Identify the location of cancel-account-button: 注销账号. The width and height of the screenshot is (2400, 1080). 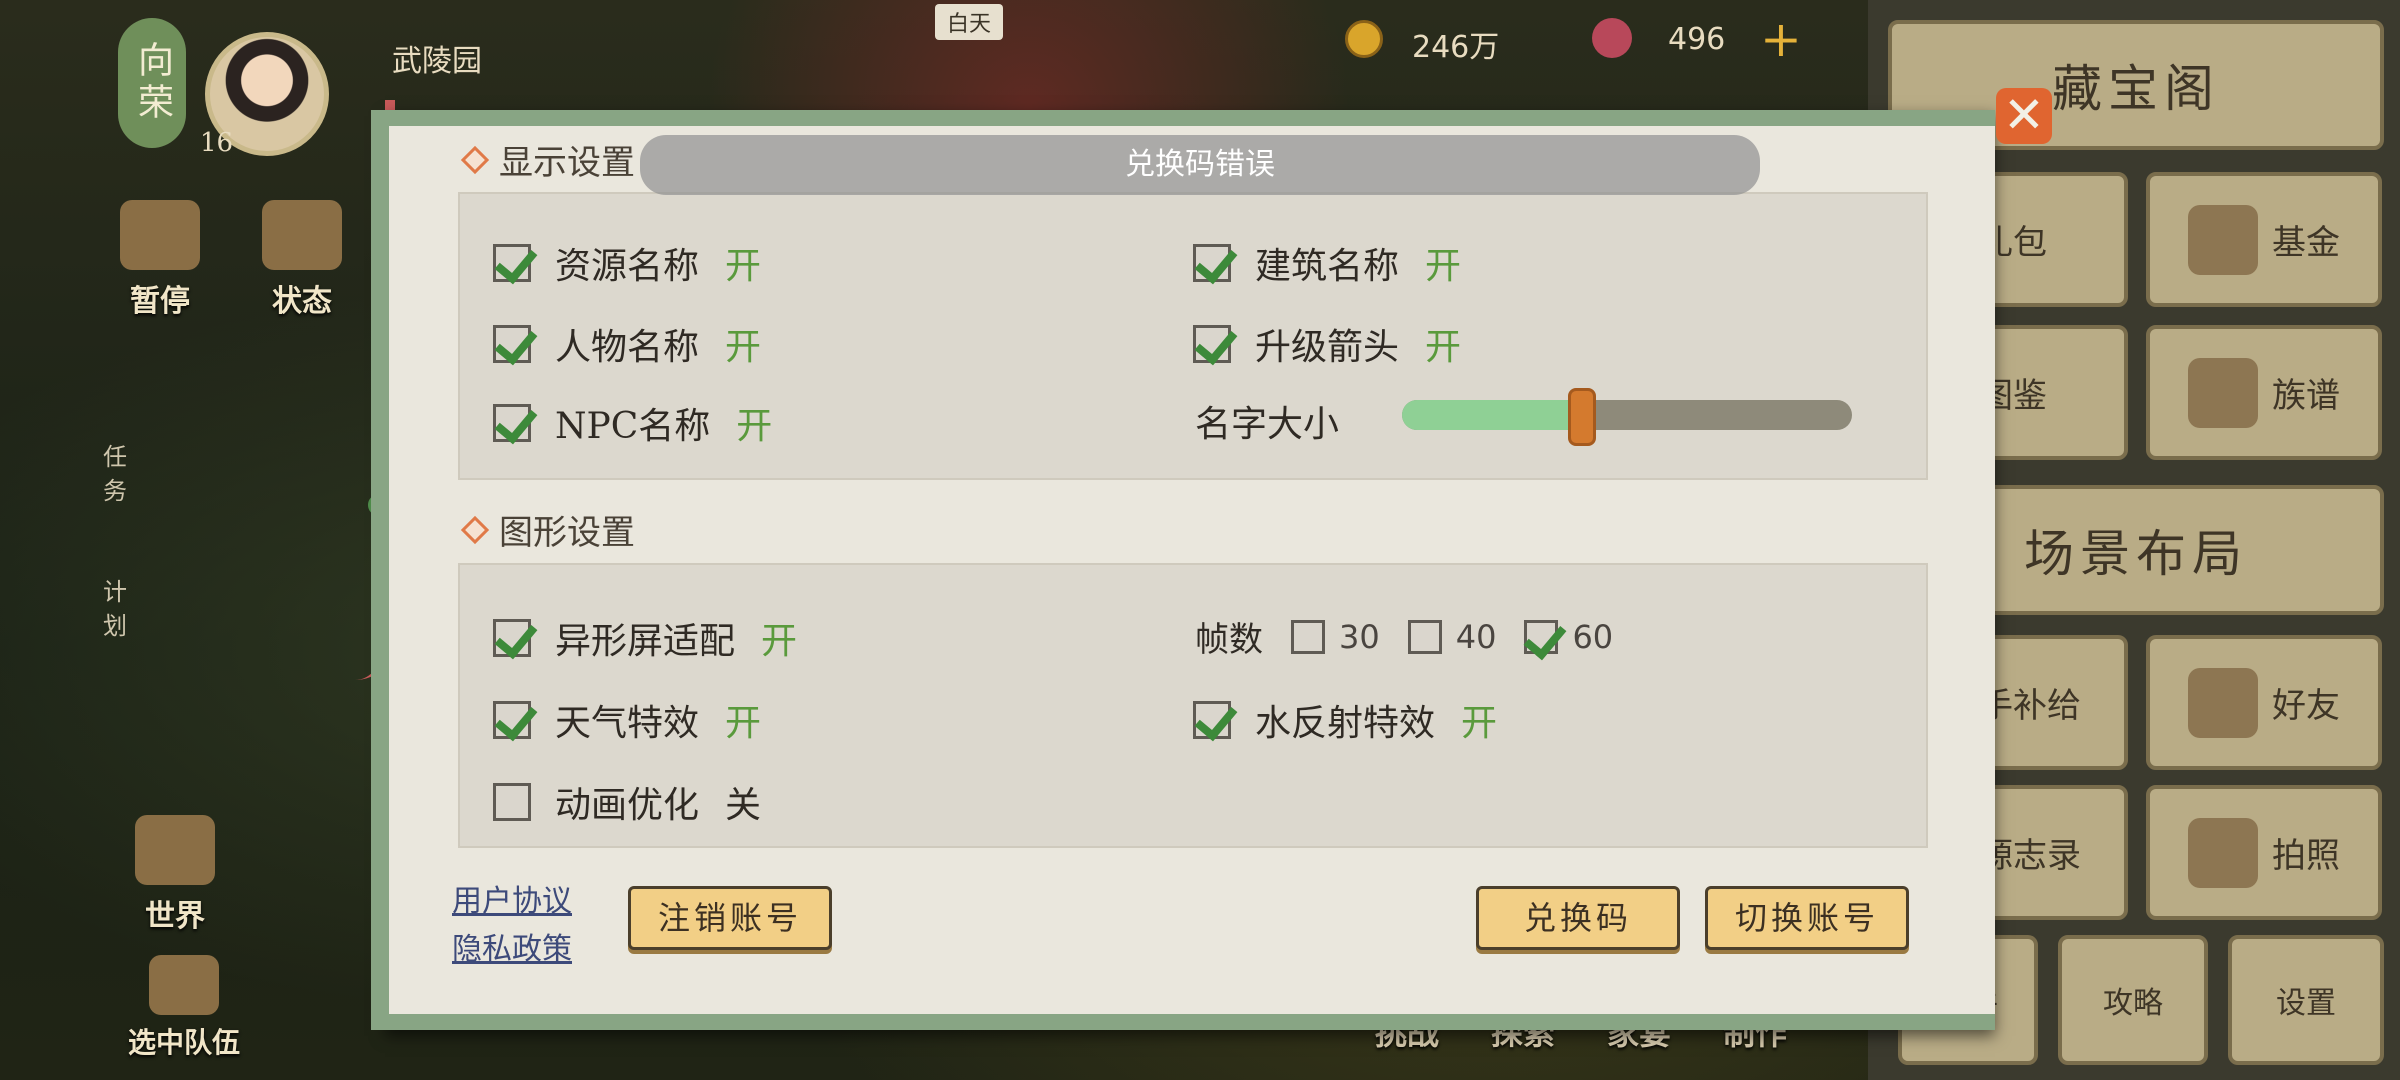
(730, 918).